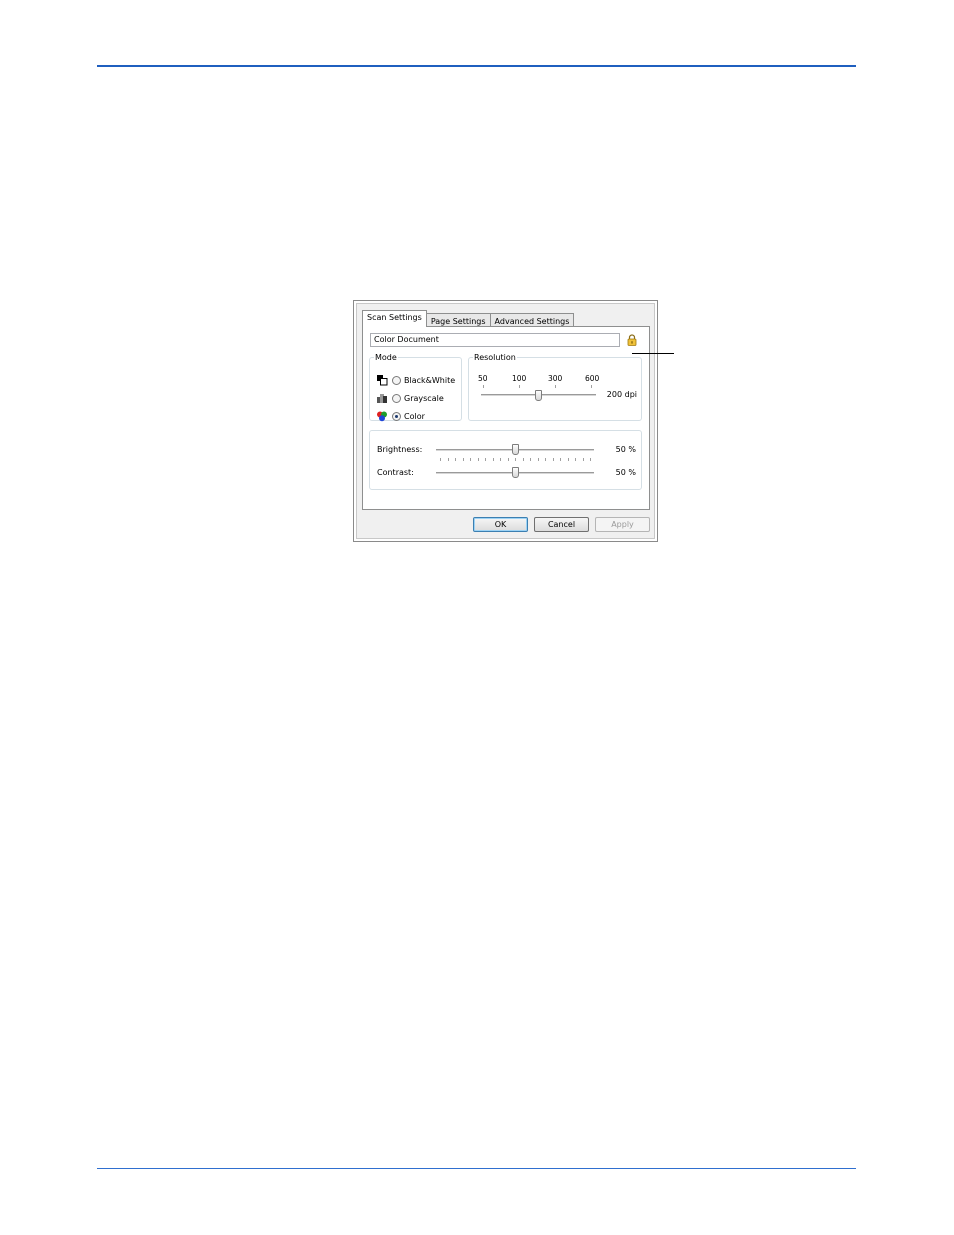 Image resolution: width=954 pixels, height=1235 pixels. I want to click on mode-option-grayscale: Grayscale, so click(410, 398).